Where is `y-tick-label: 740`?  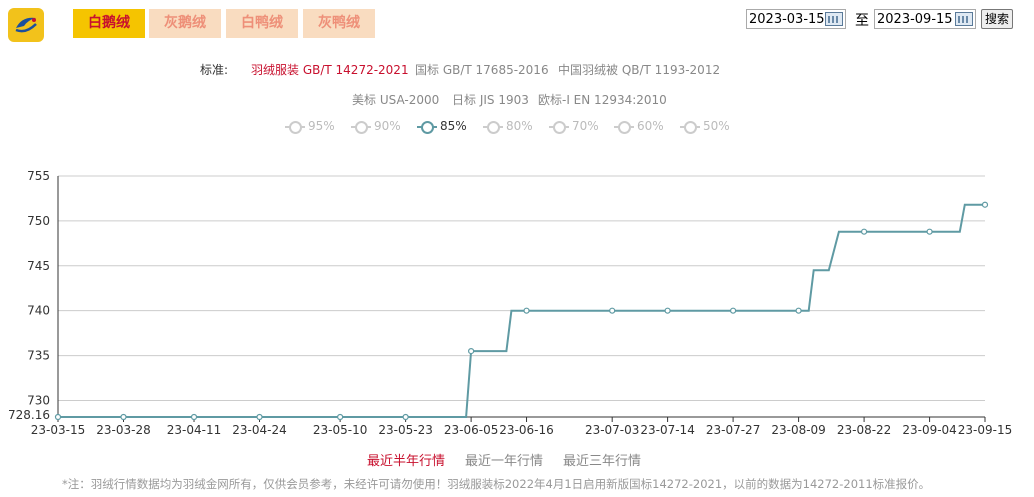
y-tick-label: 740 is located at coordinates (38, 311).